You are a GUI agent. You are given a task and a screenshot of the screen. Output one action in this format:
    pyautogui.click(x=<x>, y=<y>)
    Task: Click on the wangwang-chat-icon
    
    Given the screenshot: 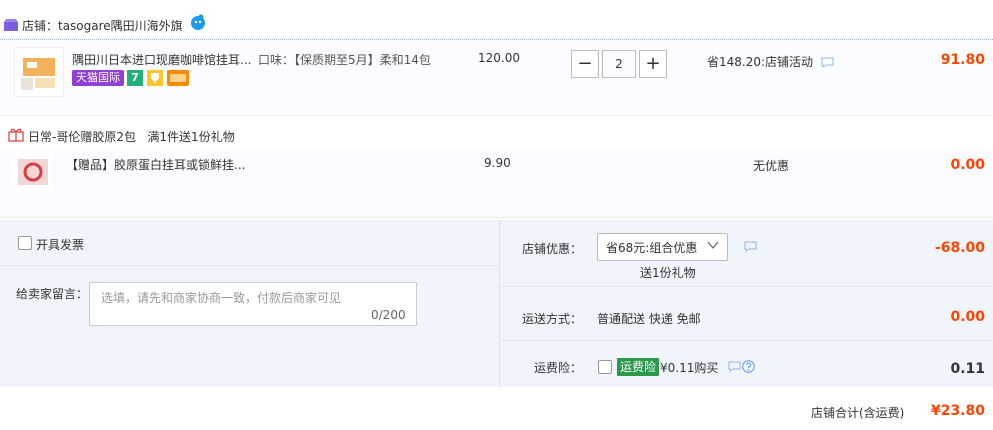 What is the action you would take?
    pyautogui.click(x=198, y=22)
    